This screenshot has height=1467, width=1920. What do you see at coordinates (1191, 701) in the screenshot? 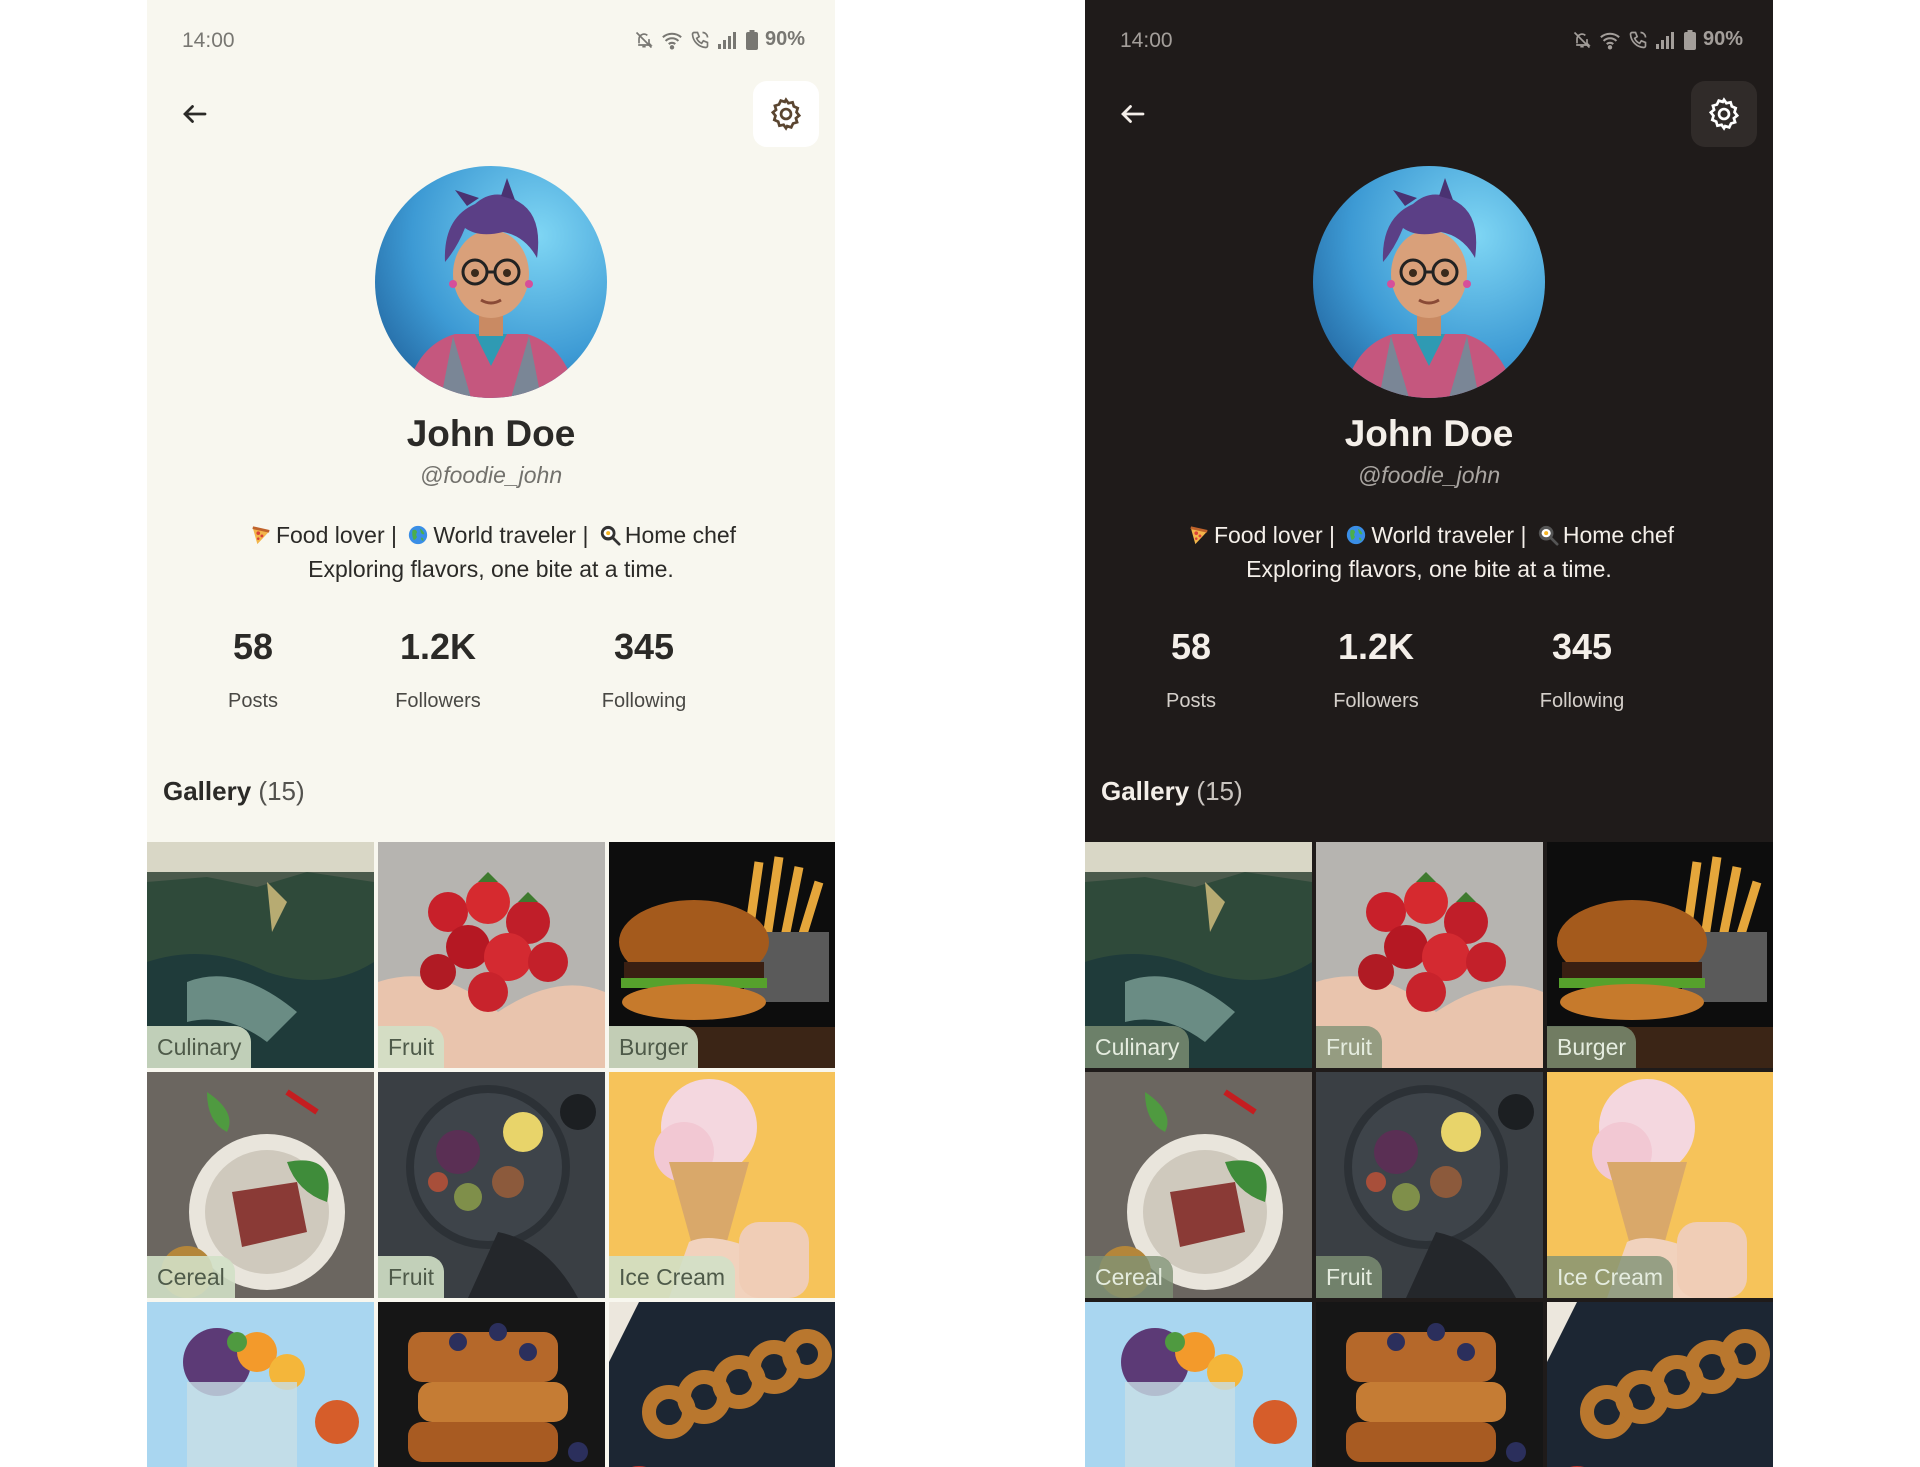
I see `stat-posts-label: Posts` at bounding box center [1191, 701].